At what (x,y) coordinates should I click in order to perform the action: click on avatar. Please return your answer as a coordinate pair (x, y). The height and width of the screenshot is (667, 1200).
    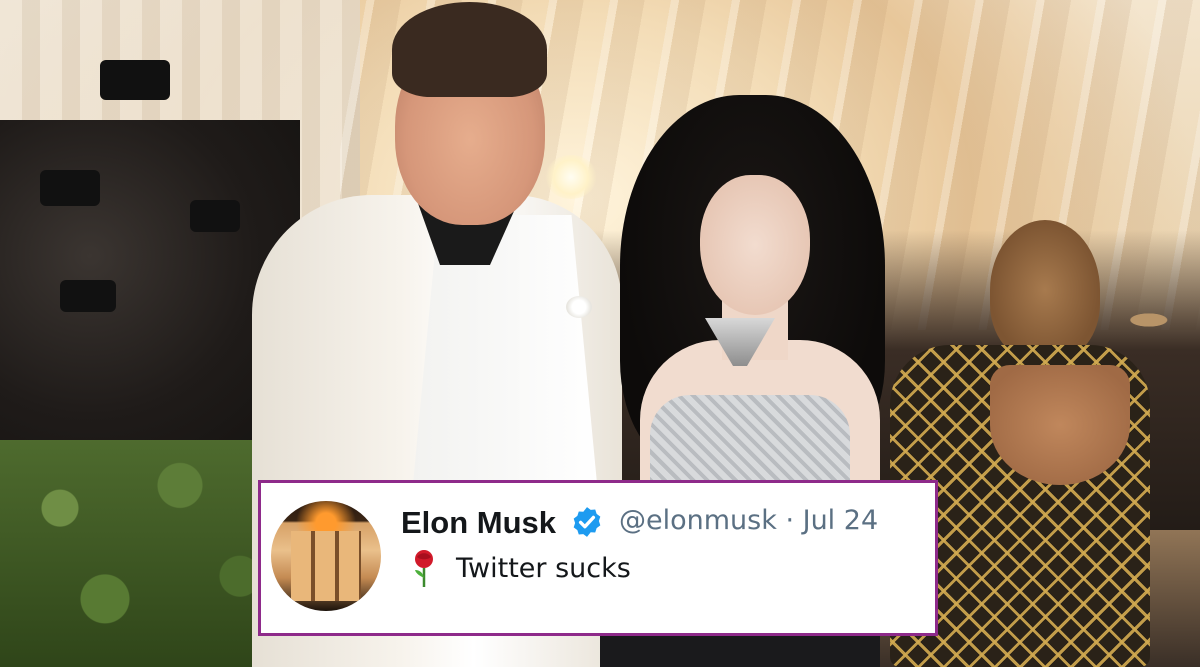
    Looking at the image, I should click on (326, 556).